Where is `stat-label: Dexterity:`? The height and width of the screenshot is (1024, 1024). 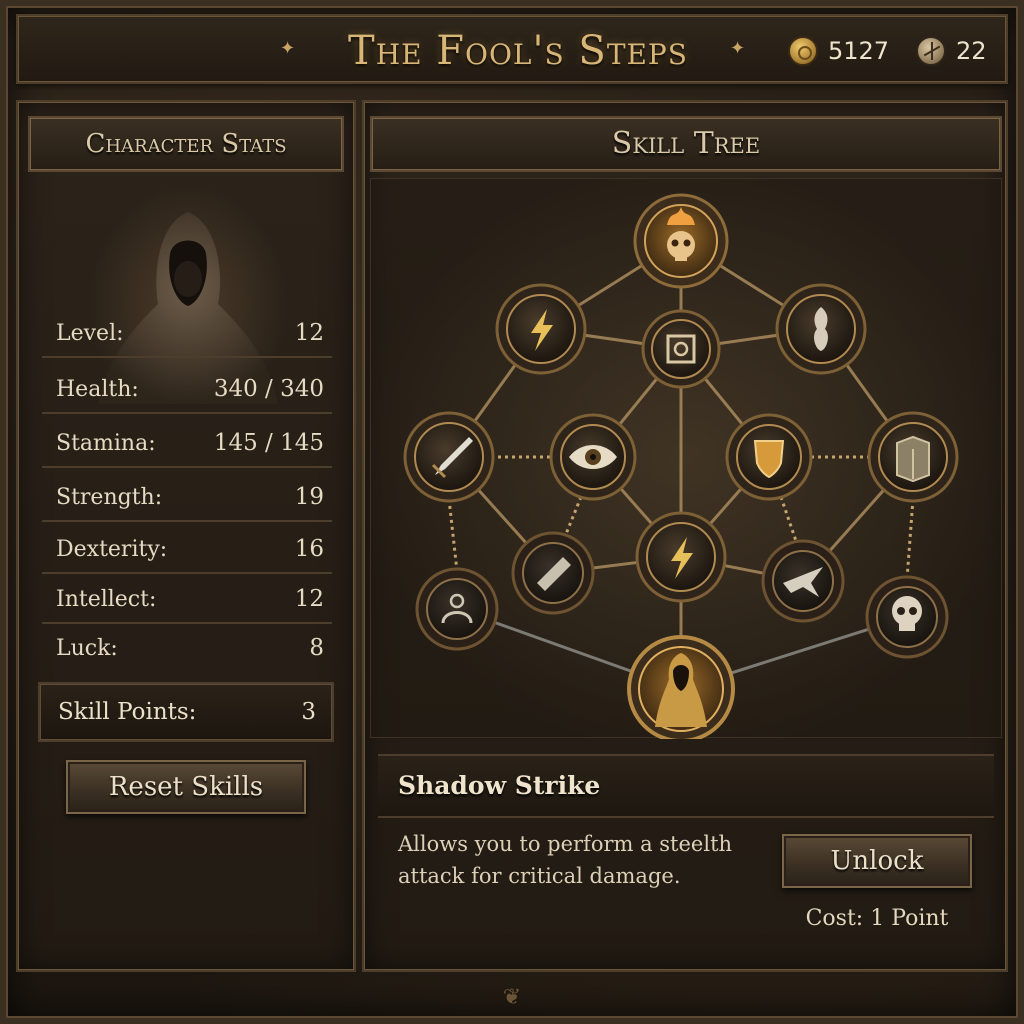 stat-label: Dexterity: is located at coordinates (112, 549).